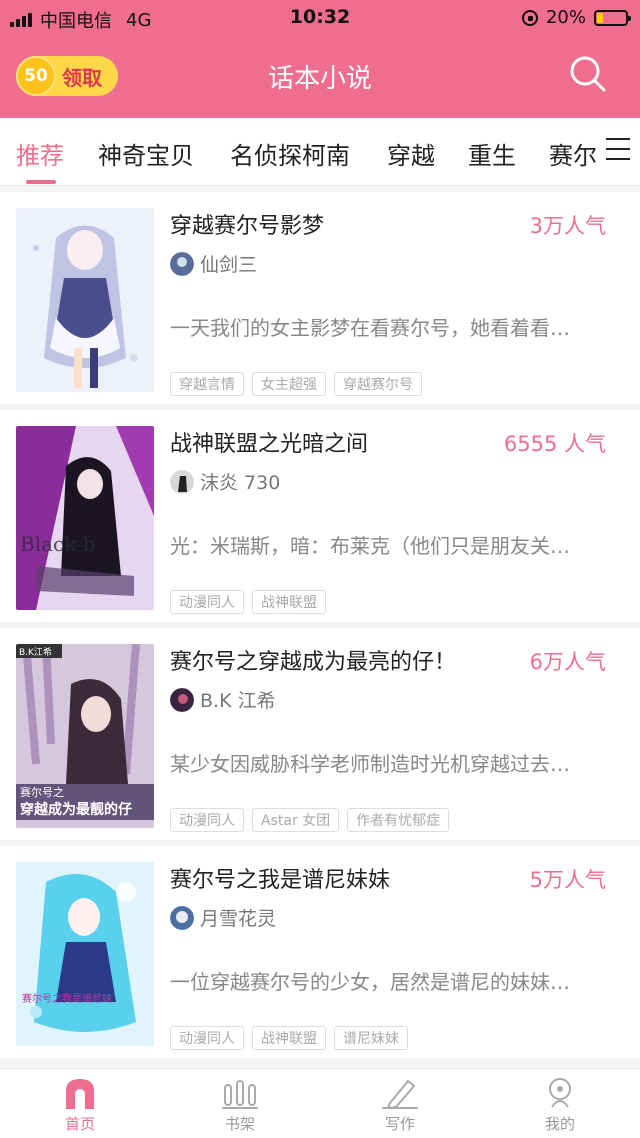 The height and width of the screenshot is (1138, 640). Describe the element at coordinates (280, 878) in the screenshot. I see `book-title: 赛尔号之我是谱尼妹妹` at that location.